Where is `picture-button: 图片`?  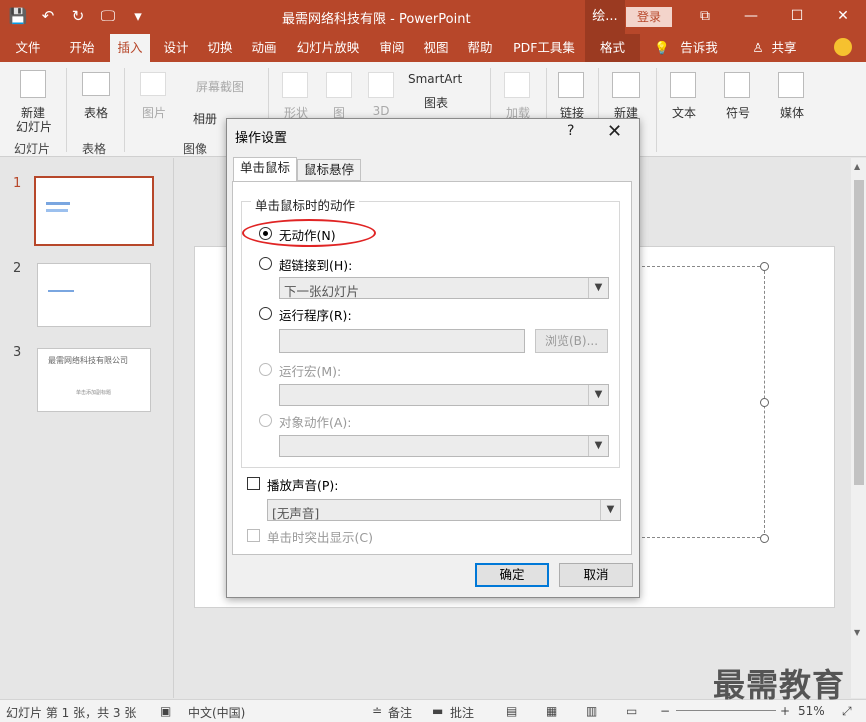 picture-button: 图片 is located at coordinates (154, 112).